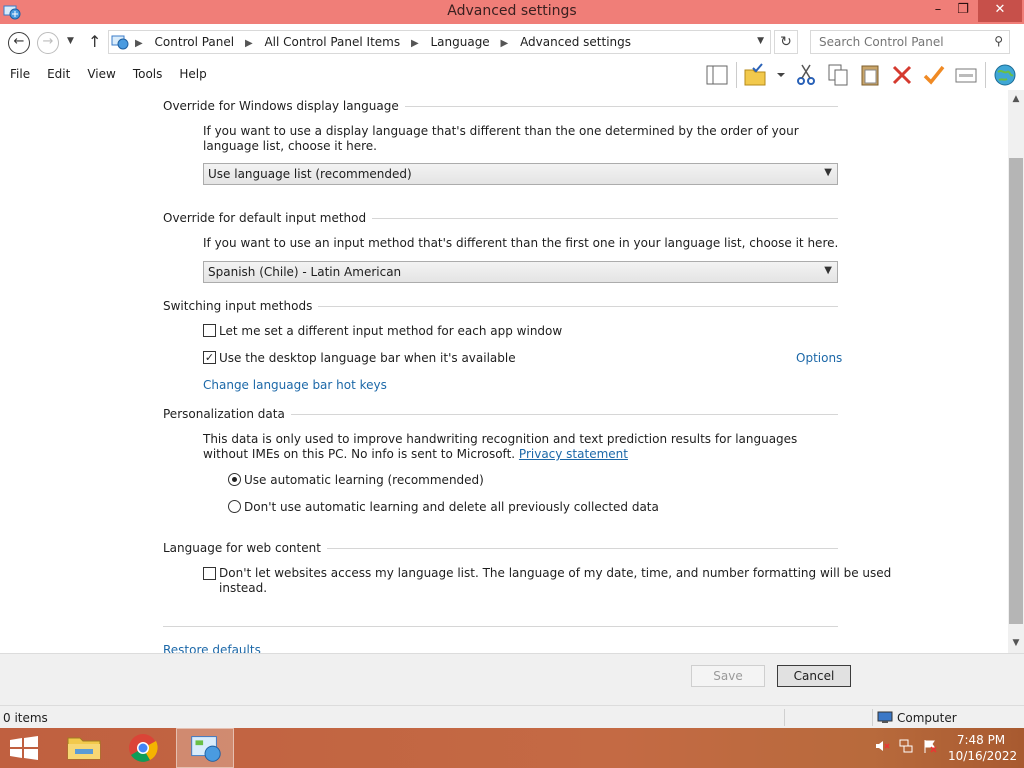  I want to click on display-language-heading: Override for Windows display language, so click(284, 106).